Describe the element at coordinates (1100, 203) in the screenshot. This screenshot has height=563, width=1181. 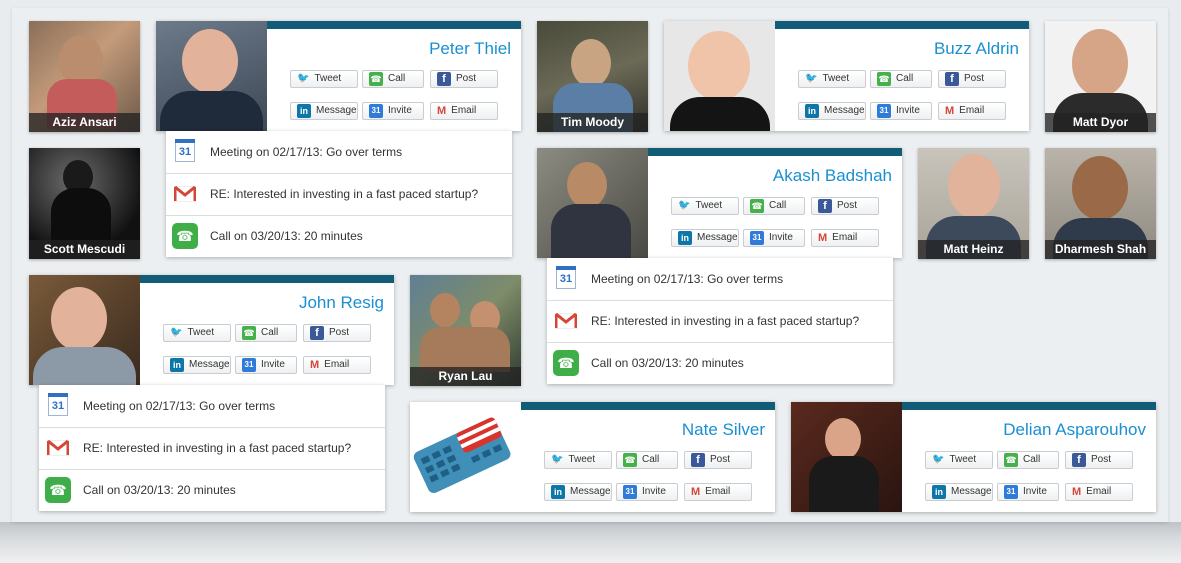
I see `contact-tile-dharmesh-shah: Dharmesh Shah` at that location.